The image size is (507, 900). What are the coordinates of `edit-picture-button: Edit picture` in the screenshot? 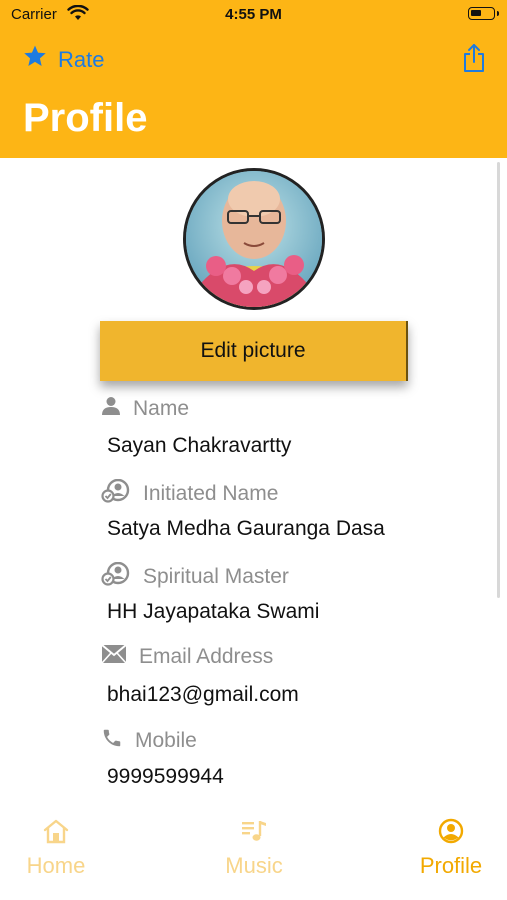 It's located at (254, 351).